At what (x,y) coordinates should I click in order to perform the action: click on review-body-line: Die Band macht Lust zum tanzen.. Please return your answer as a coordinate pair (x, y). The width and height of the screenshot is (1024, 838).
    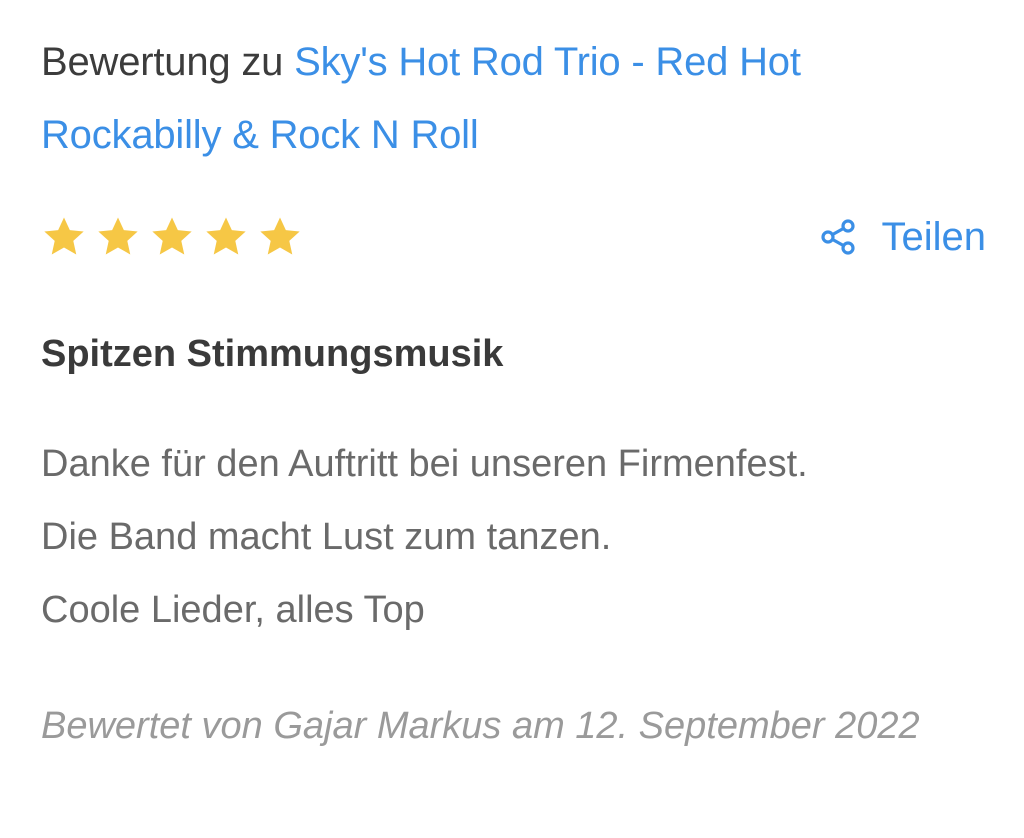
    Looking at the image, I should click on (326, 537).